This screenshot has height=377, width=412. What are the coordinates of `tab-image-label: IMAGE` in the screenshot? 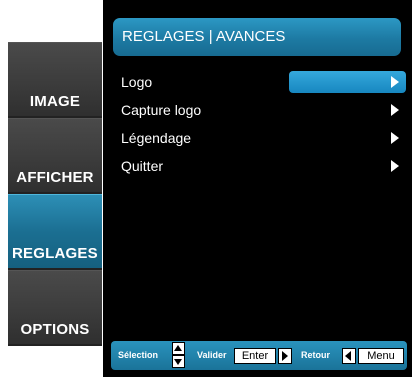 It's located at (55, 101).